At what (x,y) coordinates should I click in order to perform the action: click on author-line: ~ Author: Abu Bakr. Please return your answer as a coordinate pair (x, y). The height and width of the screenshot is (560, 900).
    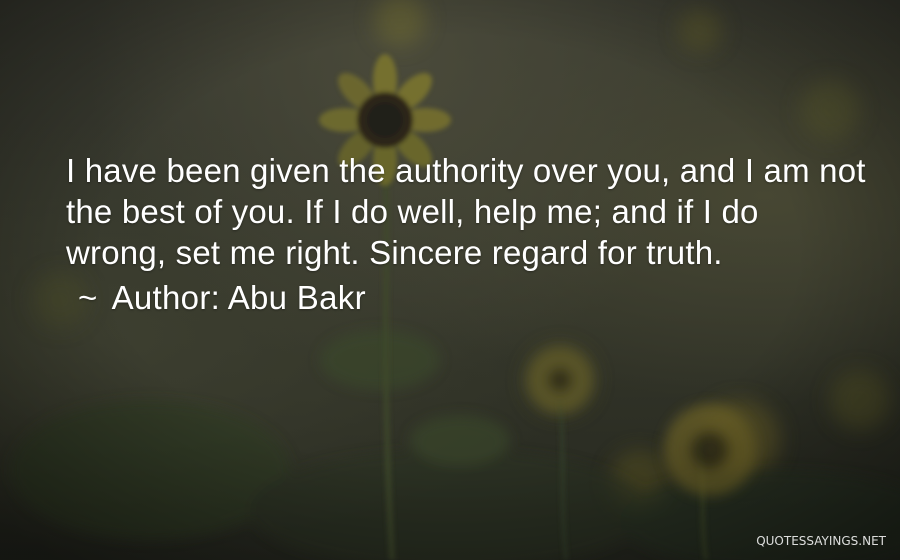
    Looking at the image, I should click on (472, 297).